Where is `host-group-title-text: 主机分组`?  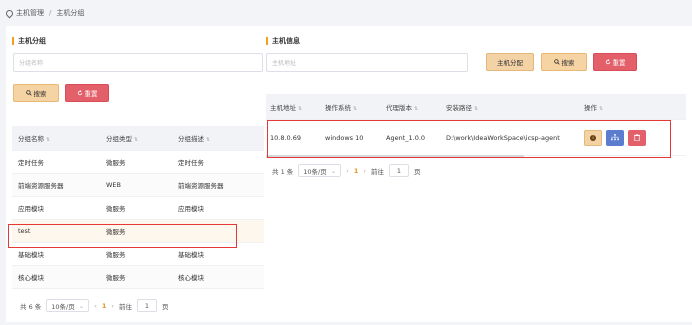 host-group-title-text: 主机分组 is located at coordinates (32, 41).